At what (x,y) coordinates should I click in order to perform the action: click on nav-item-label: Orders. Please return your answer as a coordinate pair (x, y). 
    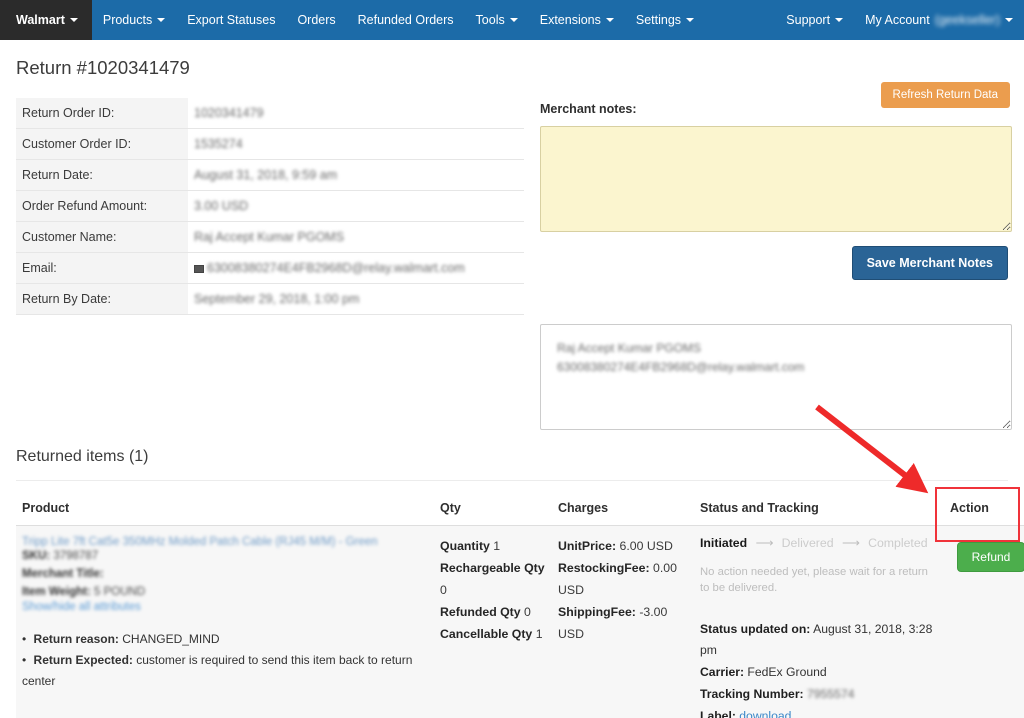
    Looking at the image, I should click on (316, 20).